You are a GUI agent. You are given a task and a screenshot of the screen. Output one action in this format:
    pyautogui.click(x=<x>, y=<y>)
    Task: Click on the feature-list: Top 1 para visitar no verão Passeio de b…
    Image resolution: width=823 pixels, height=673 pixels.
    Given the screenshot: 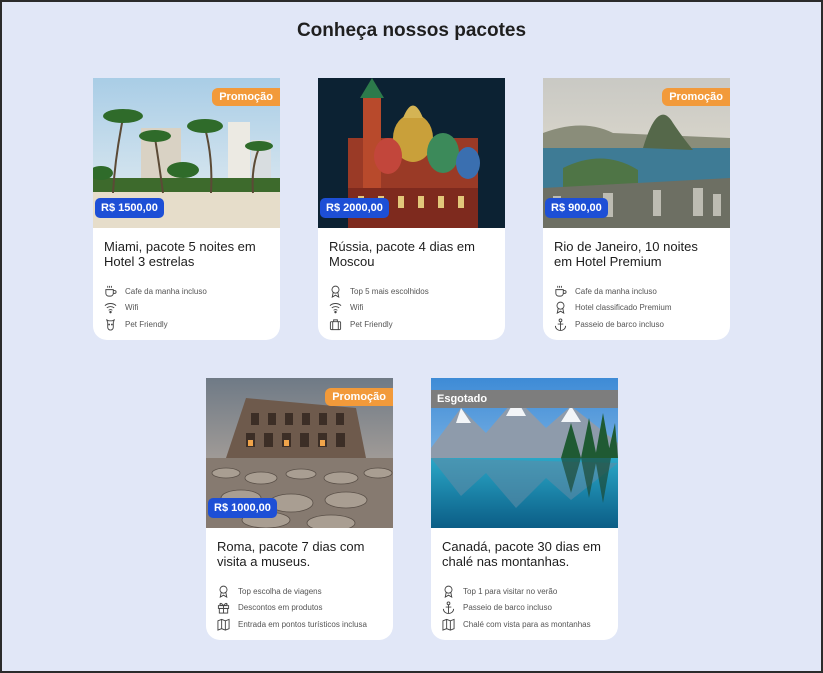 What is the action you would take?
    pyautogui.click(x=530, y=608)
    